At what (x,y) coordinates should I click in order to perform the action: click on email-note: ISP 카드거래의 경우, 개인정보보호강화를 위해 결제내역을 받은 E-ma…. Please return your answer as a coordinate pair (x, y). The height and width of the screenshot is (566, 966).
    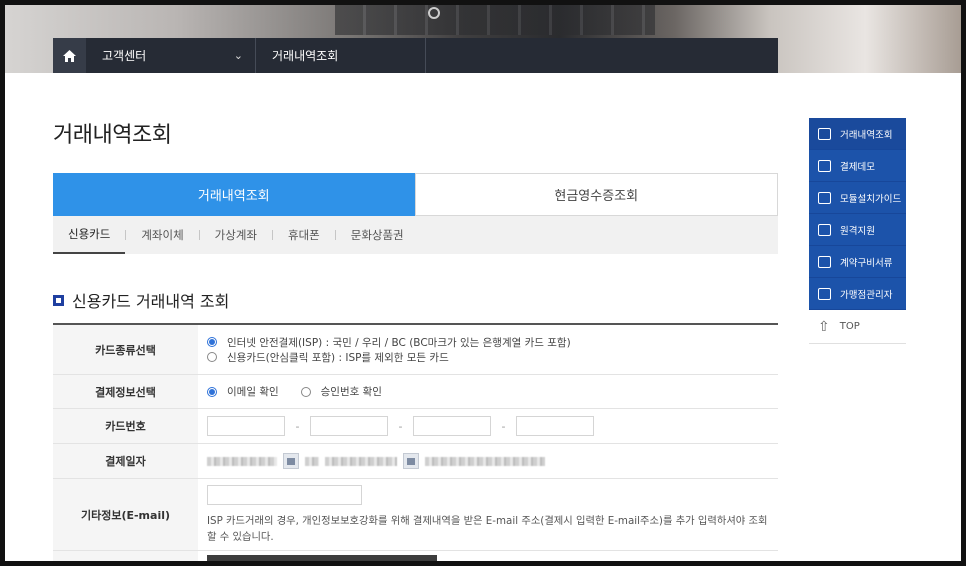
    Looking at the image, I should click on (487, 528).